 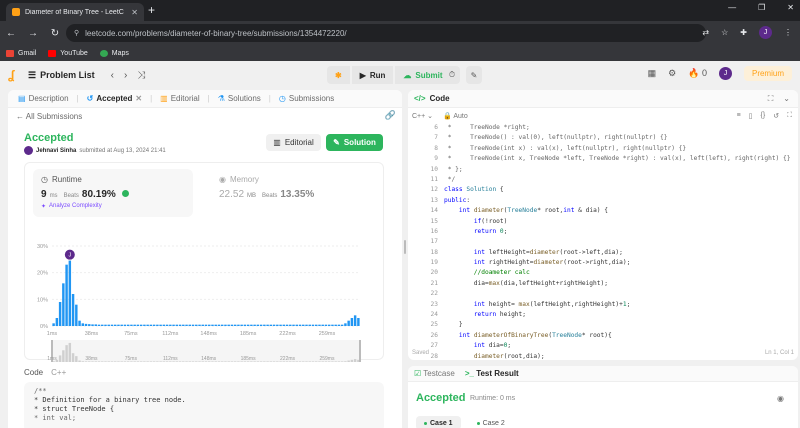 I want to click on tab-description: ▤ Description, so click(x=43, y=98).